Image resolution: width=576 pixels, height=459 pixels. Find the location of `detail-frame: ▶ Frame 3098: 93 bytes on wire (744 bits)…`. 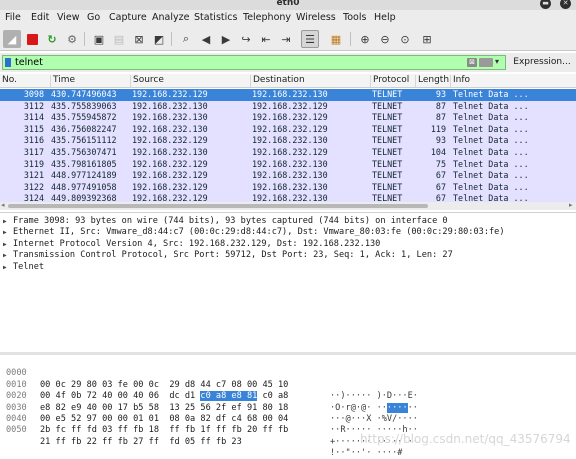

detail-frame: ▶ Frame 3098: 93 bytes on wire (744 bits)… is located at coordinates (288, 221).